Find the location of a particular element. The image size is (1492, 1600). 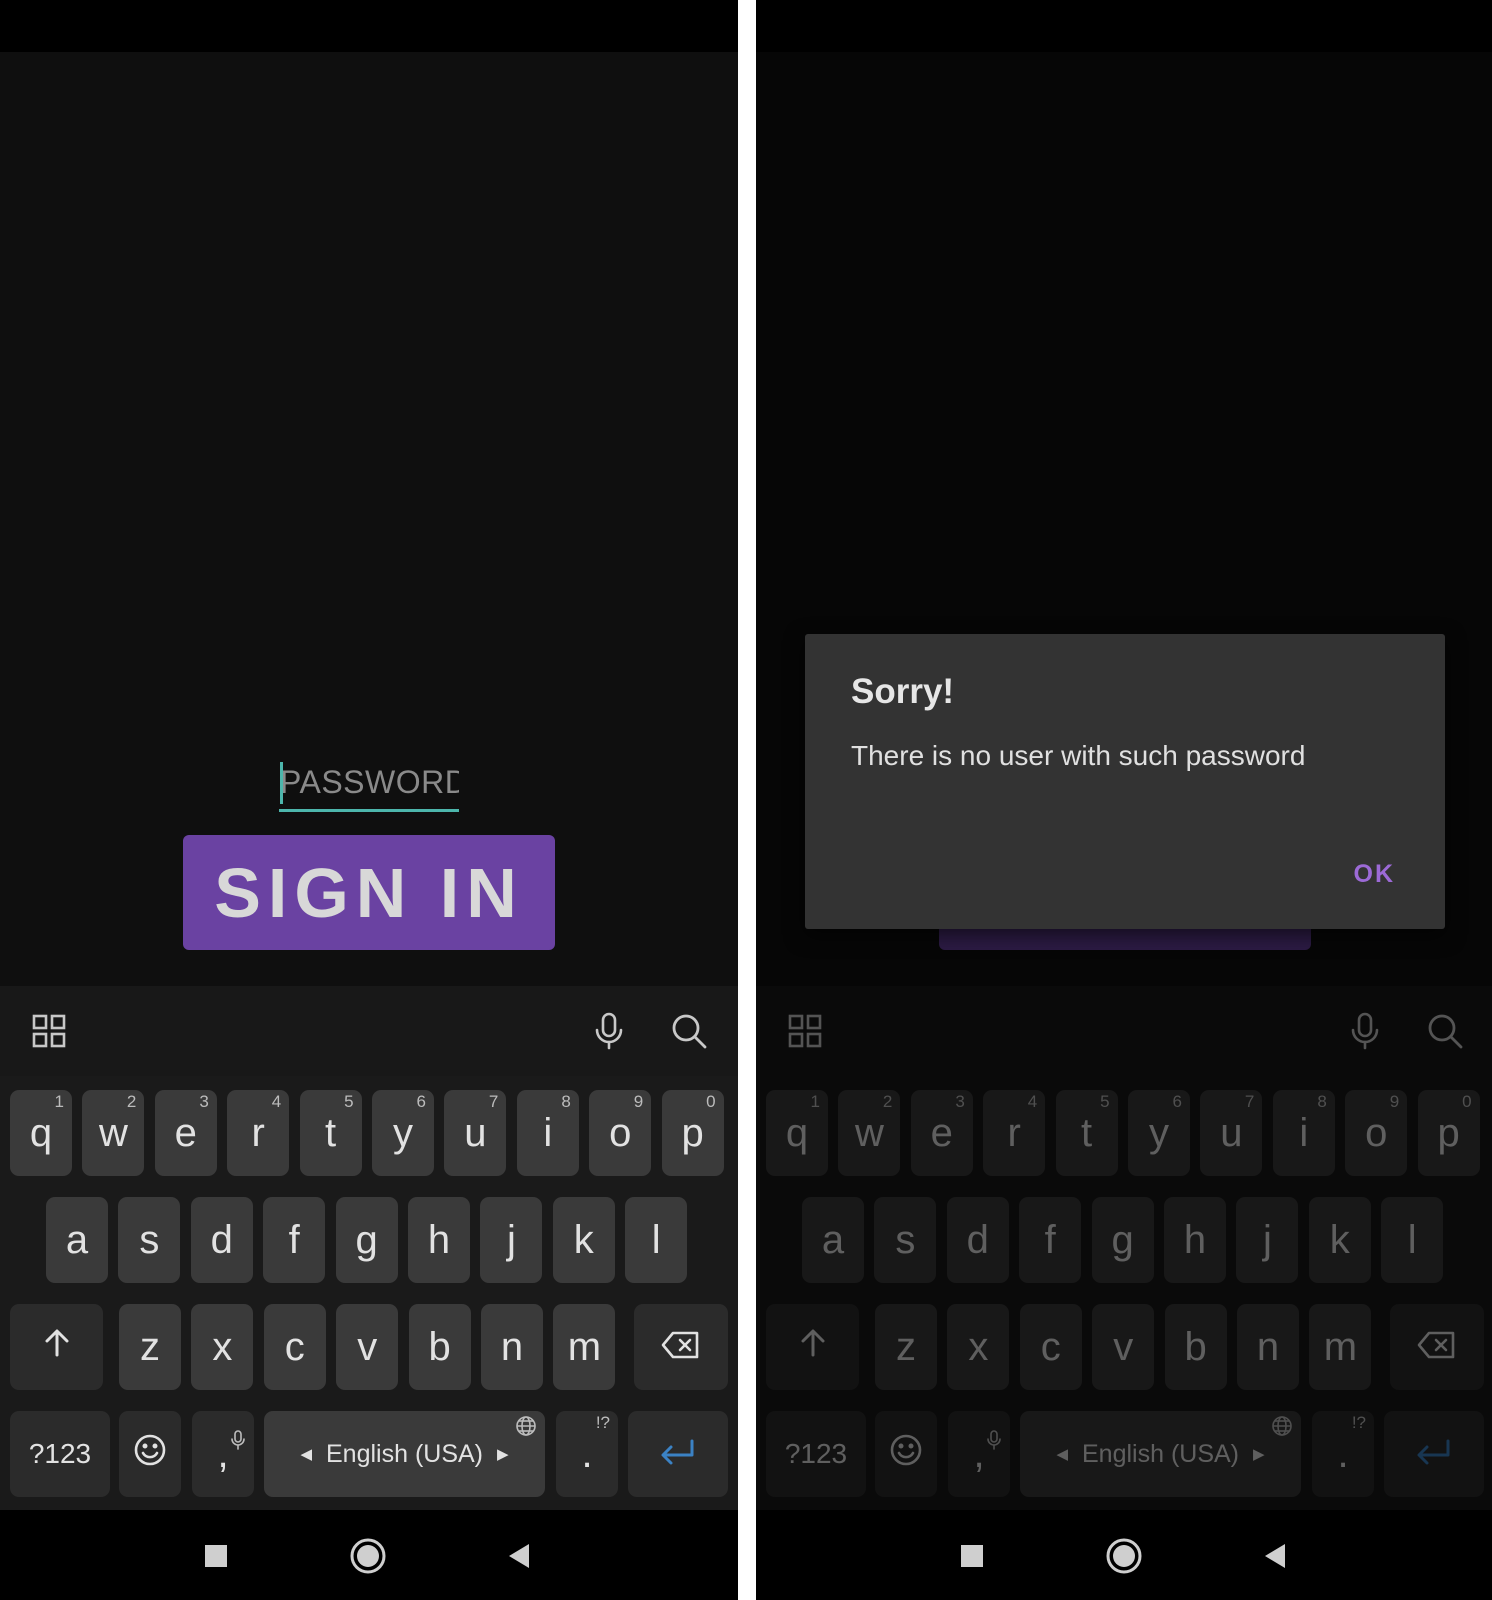

dialog-title: Sorry! is located at coordinates (903, 691).